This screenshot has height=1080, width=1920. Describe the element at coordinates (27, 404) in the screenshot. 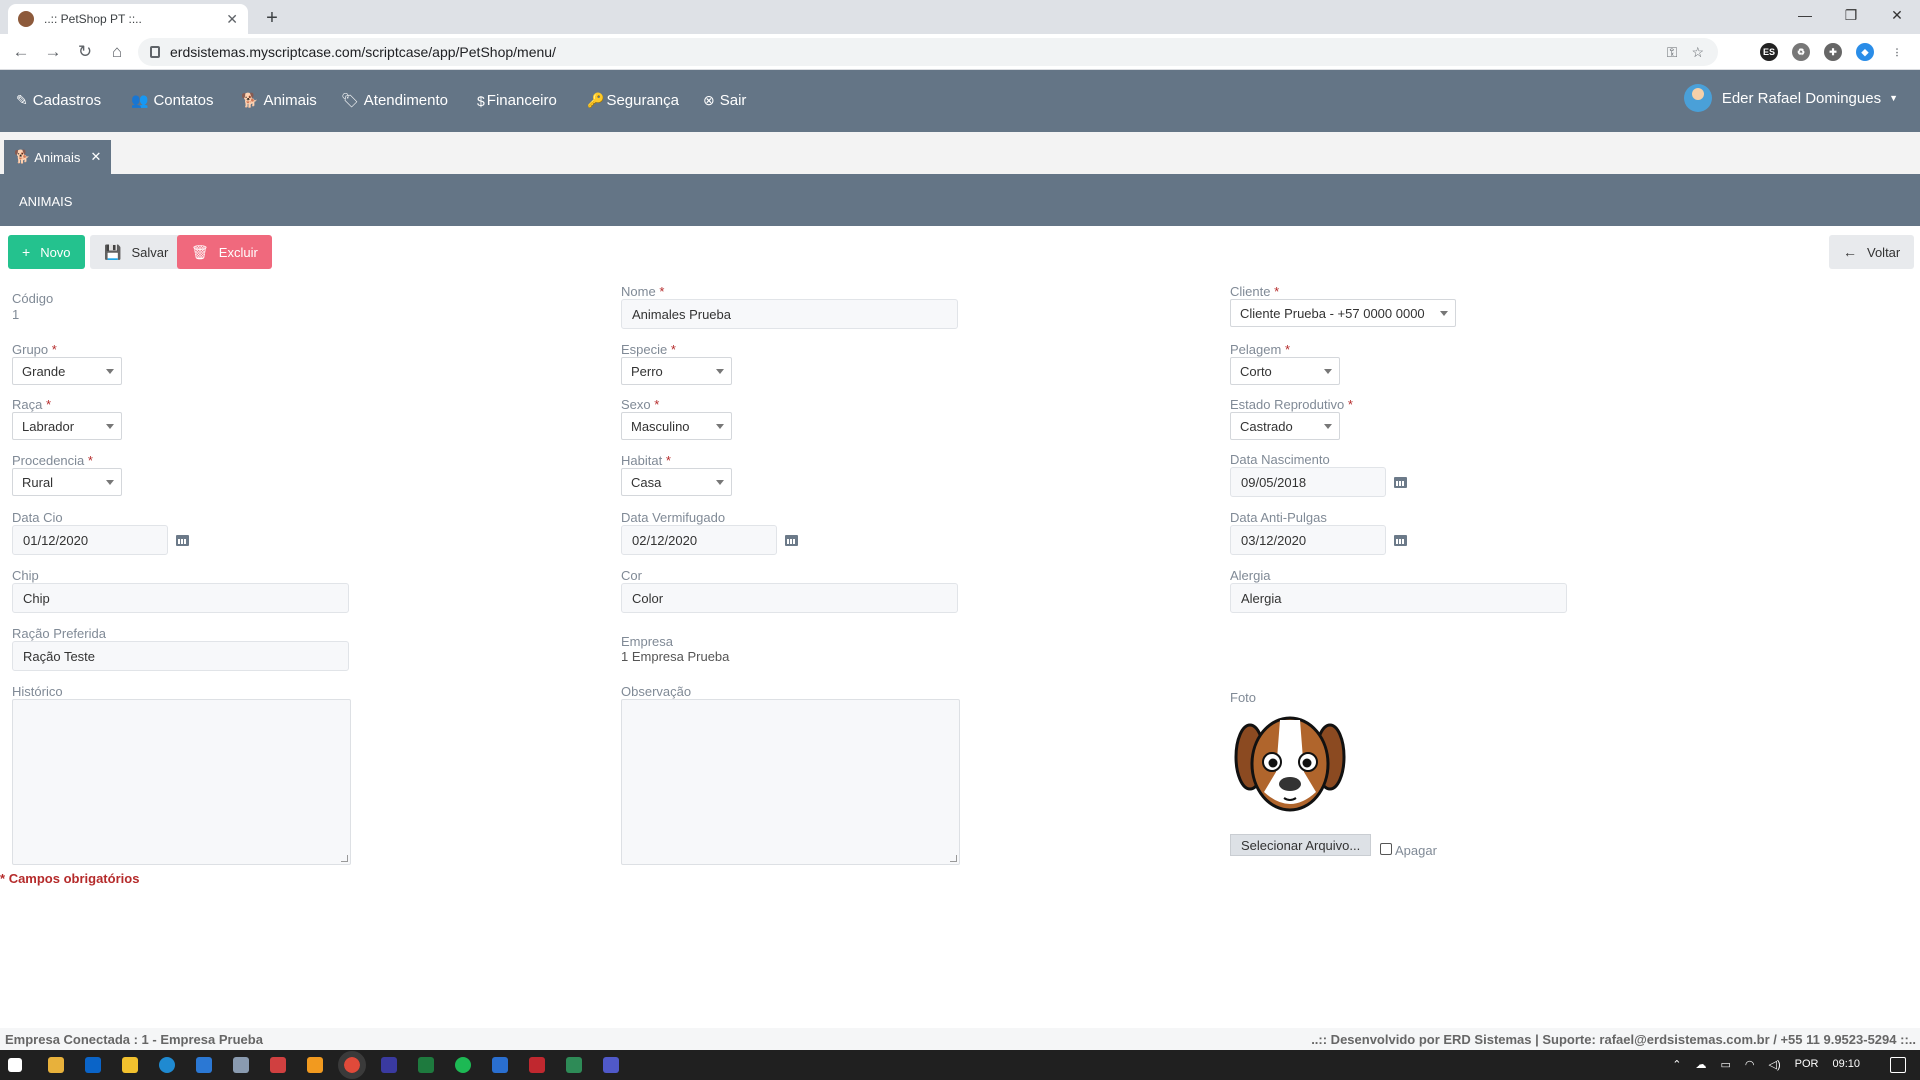

I see `raca-label-text: Raça` at that location.